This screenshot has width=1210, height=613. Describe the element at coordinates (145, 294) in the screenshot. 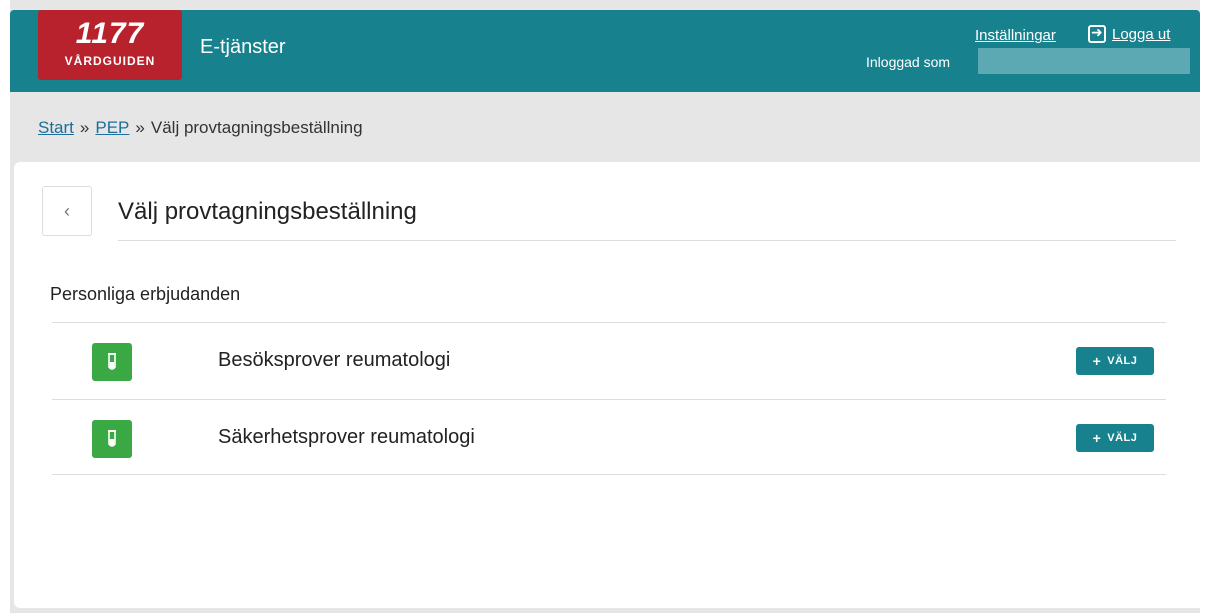

I see `section-heading: Personliga erbjudanden` at that location.